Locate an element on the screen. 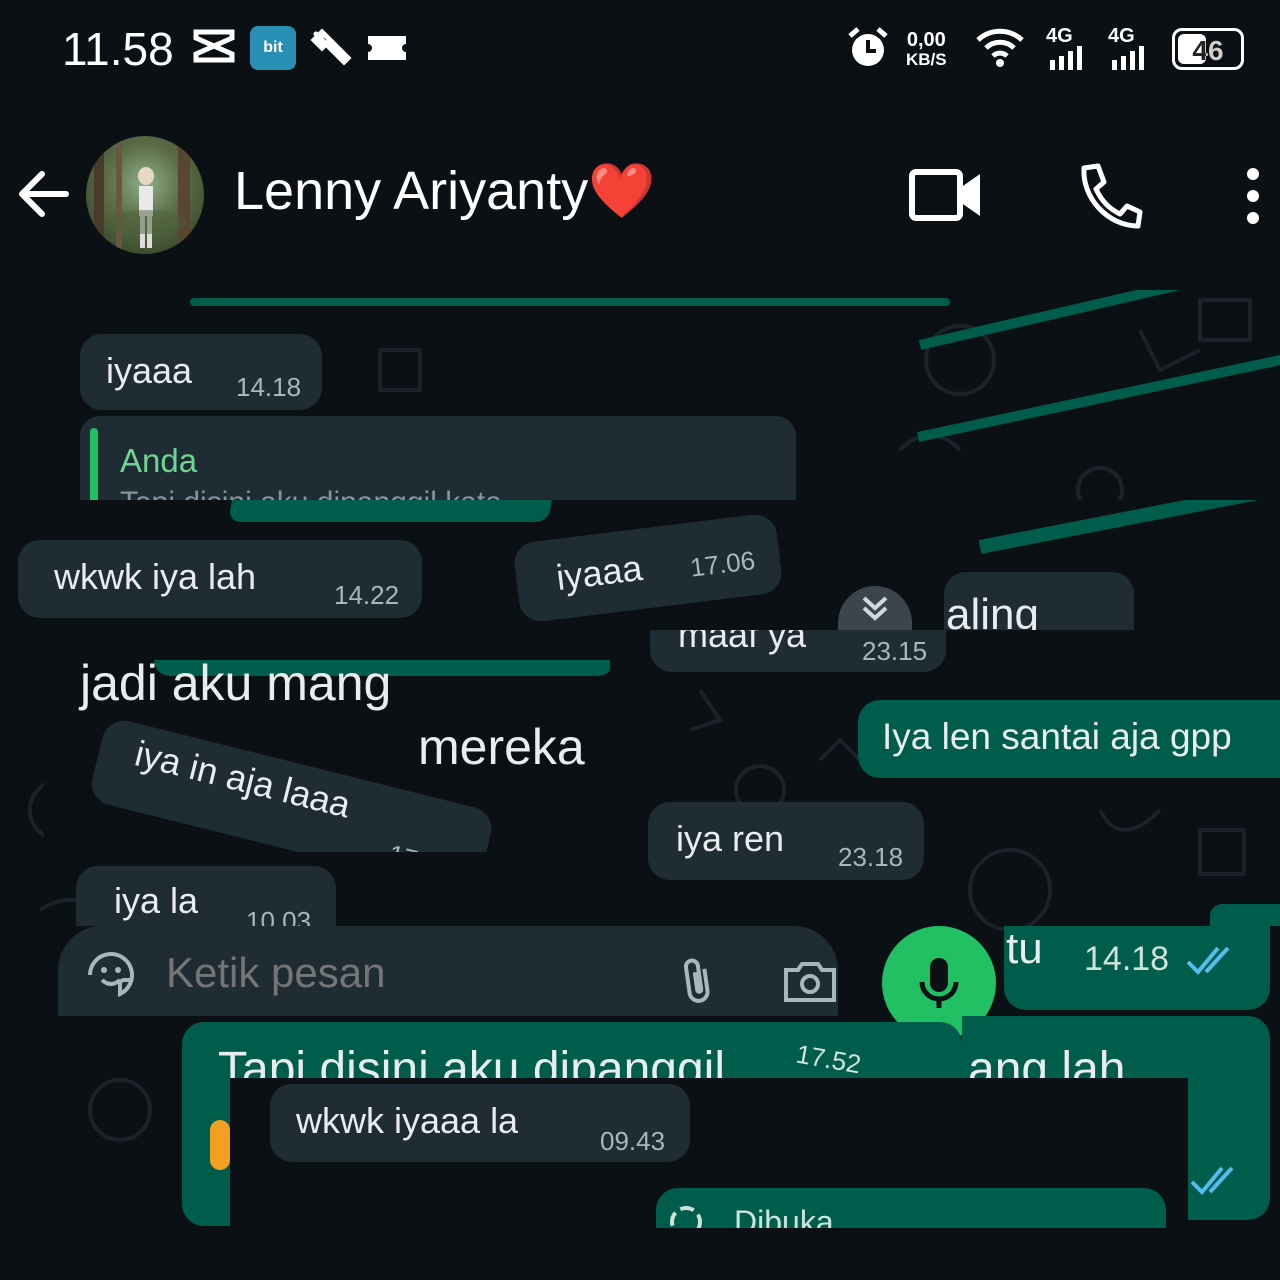  wifi-icon is located at coordinates (1000, 49).